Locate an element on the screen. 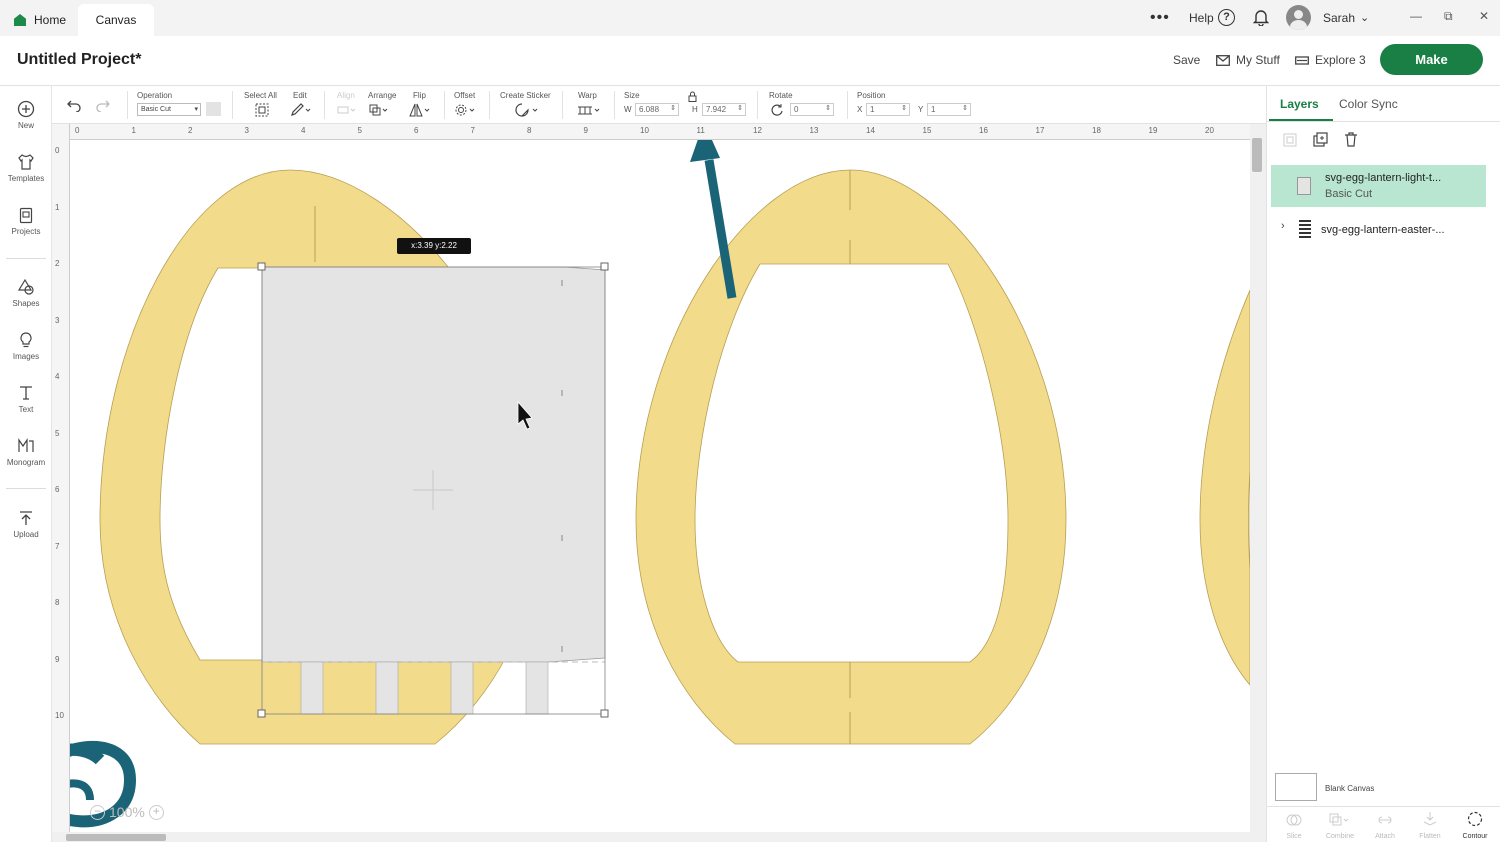 Image resolution: width=1500 pixels, height=842 pixels. position-y-value: 1 is located at coordinates (933, 109).